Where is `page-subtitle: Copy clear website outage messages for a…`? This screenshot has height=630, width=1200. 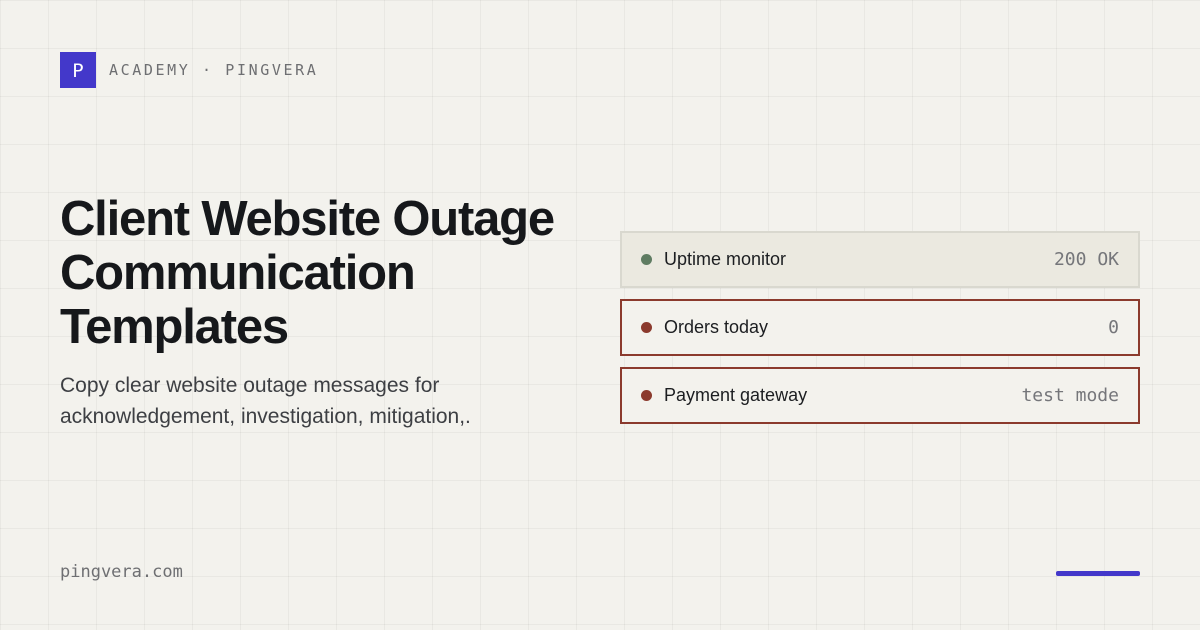
page-subtitle: Copy clear website outage messages for a… is located at coordinates (265, 401).